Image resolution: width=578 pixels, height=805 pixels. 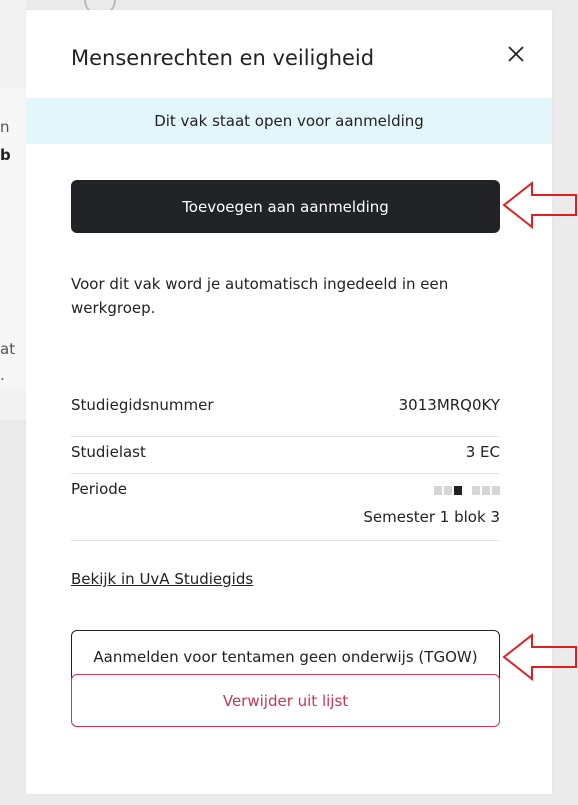 What do you see at coordinates (285, 416) in the screenshot?
I see `detail-row-study-guide-number: Studiegidsnummer 3013MRQ0KY` at bounding box center [285, 416].